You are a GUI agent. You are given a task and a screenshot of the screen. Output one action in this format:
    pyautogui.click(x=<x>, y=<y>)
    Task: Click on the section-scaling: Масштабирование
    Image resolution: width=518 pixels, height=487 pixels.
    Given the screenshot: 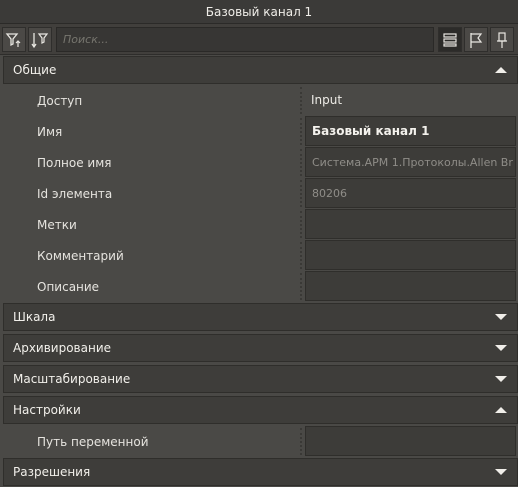 What is the action you would take?
    pyautogui.click(x=260, y=379)
    